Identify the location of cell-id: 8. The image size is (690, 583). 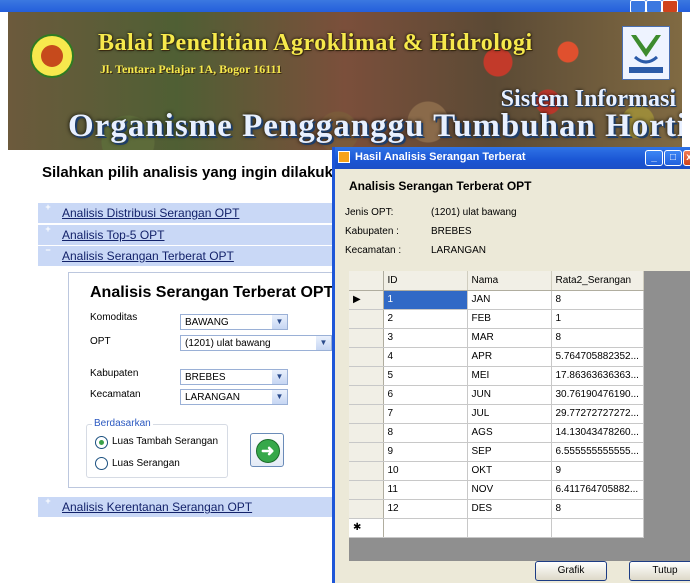
(425, 433).